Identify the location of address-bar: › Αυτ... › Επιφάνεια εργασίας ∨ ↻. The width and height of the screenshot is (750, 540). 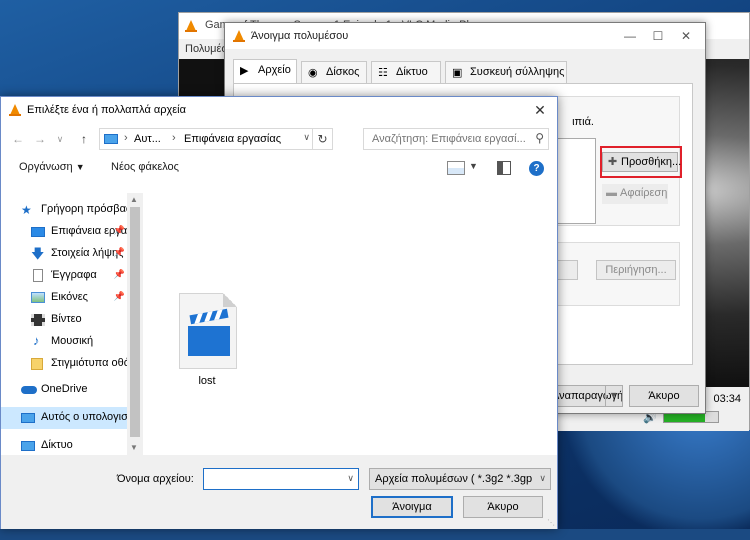
(216, 139).